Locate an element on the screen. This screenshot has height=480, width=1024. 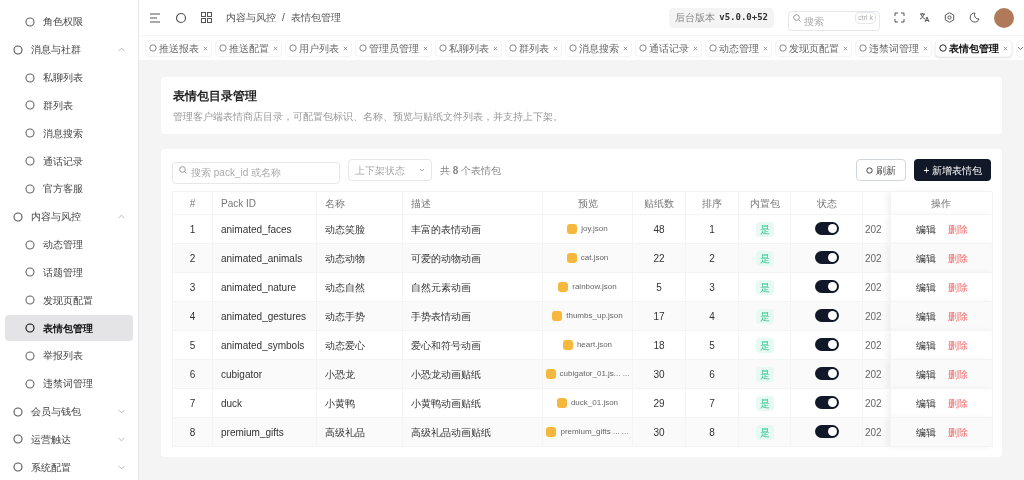
tab: 推送配置 is located at coordinates (248, 48).